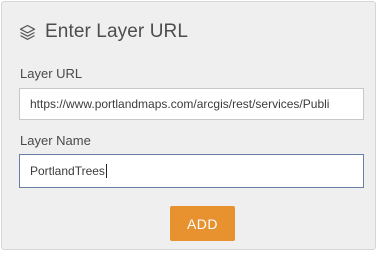 The height and width of the screenshot is (253, 379). I want to click on layers-icon, so click(27, 32).